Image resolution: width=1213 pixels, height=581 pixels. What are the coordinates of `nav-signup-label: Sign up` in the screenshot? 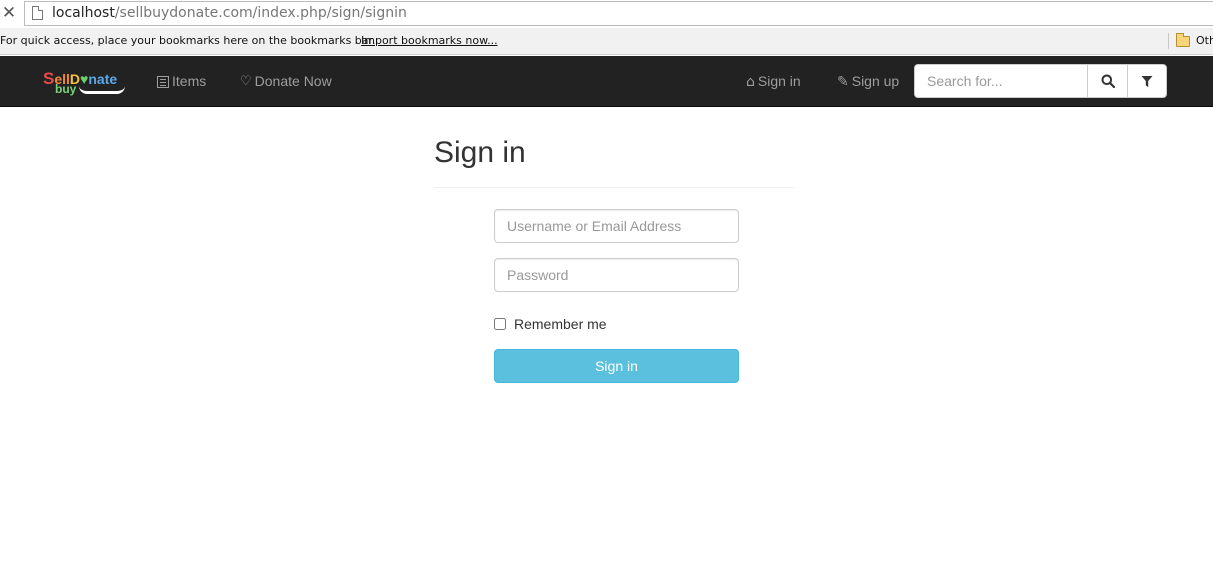 It's located at (875, 81).